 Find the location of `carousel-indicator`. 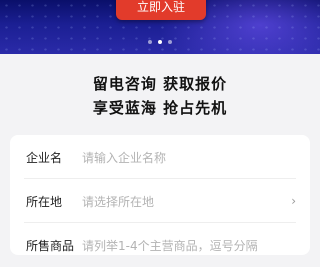

carousel-indicator is located at coordinates (160, 42).